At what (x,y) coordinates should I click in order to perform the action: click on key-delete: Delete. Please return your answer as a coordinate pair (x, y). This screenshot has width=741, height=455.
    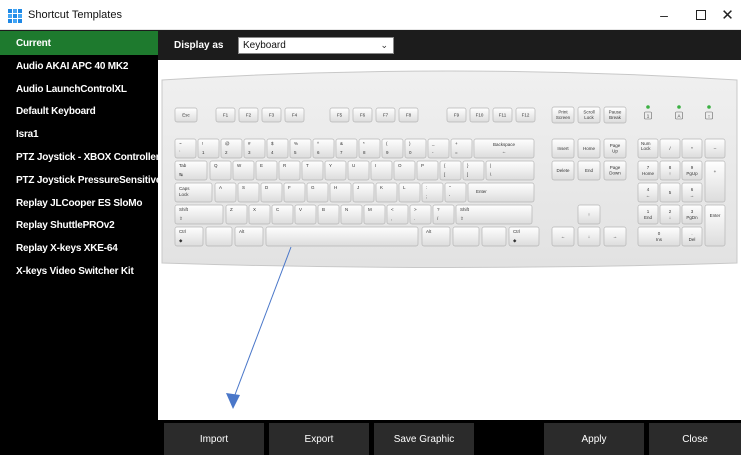
    Looking at the image, I should click on (563, 170).